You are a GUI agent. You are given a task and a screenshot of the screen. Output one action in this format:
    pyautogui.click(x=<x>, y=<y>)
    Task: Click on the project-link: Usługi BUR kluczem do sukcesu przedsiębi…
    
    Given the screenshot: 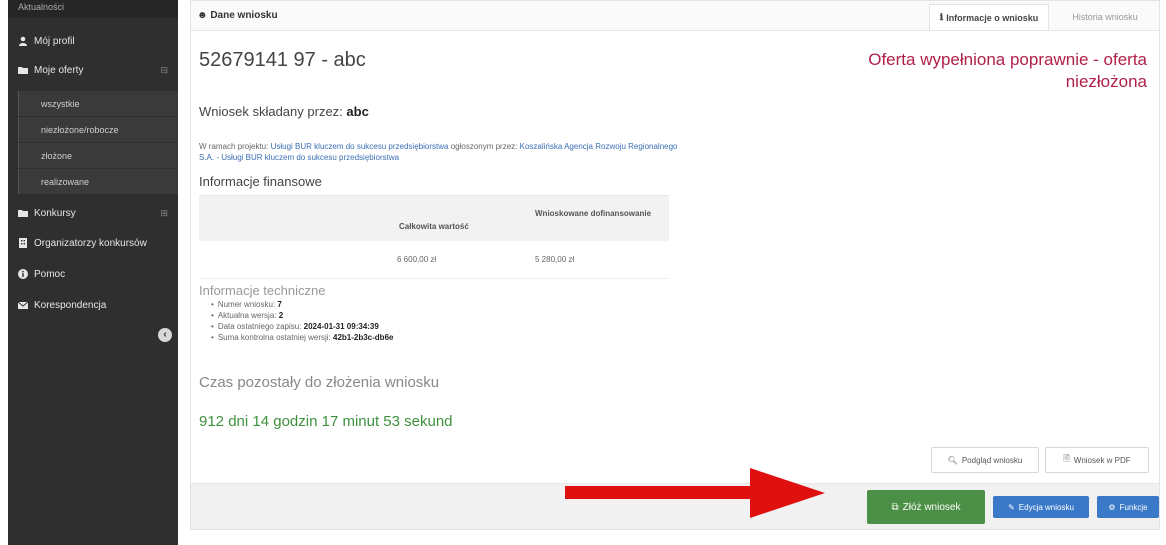 What is the action you would take?
    pyautogui.click(x=360, y=146)
    